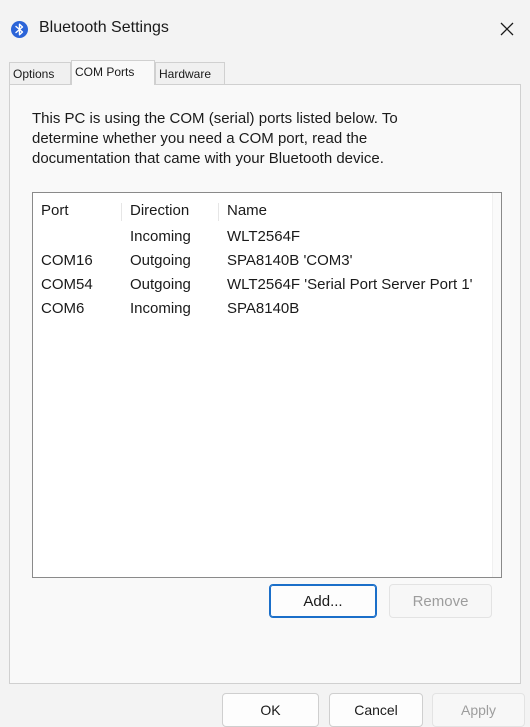 This screenshot has height=727, width=530. Describe the element at coordinates (67, 260) in the screenshot. I see `port-cell: COM16` at that location.